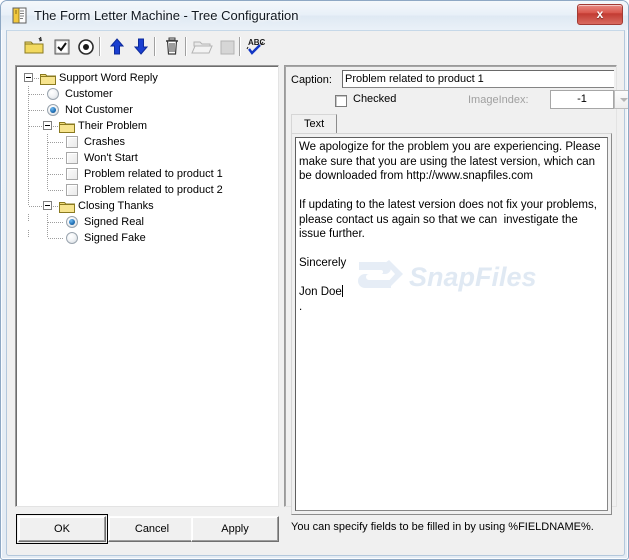 The image size is (629, 560). Describe the element at coordinates (147, 110) in the screenshot. I see `tree-node: Not Customer` at that location.